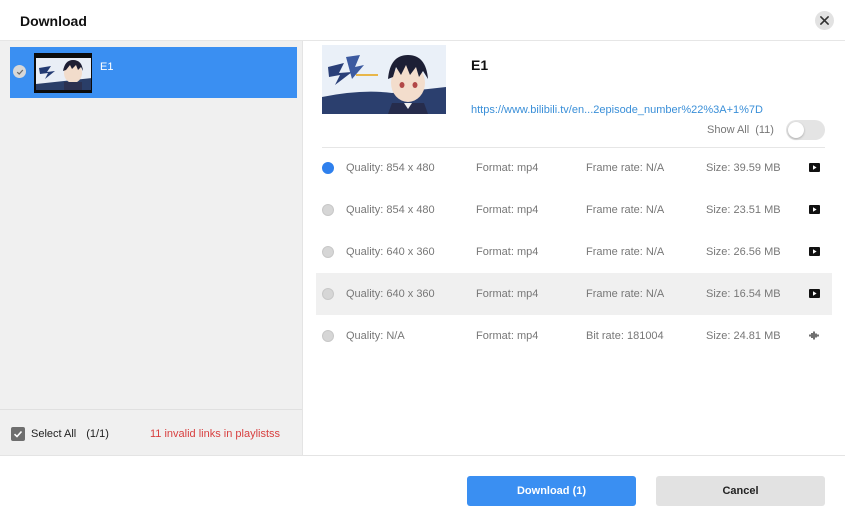 This screenshot has width=845, height=526. Describe the element at coordinates (814, 335) in the screenshot. I see `audio-icon` at that location.